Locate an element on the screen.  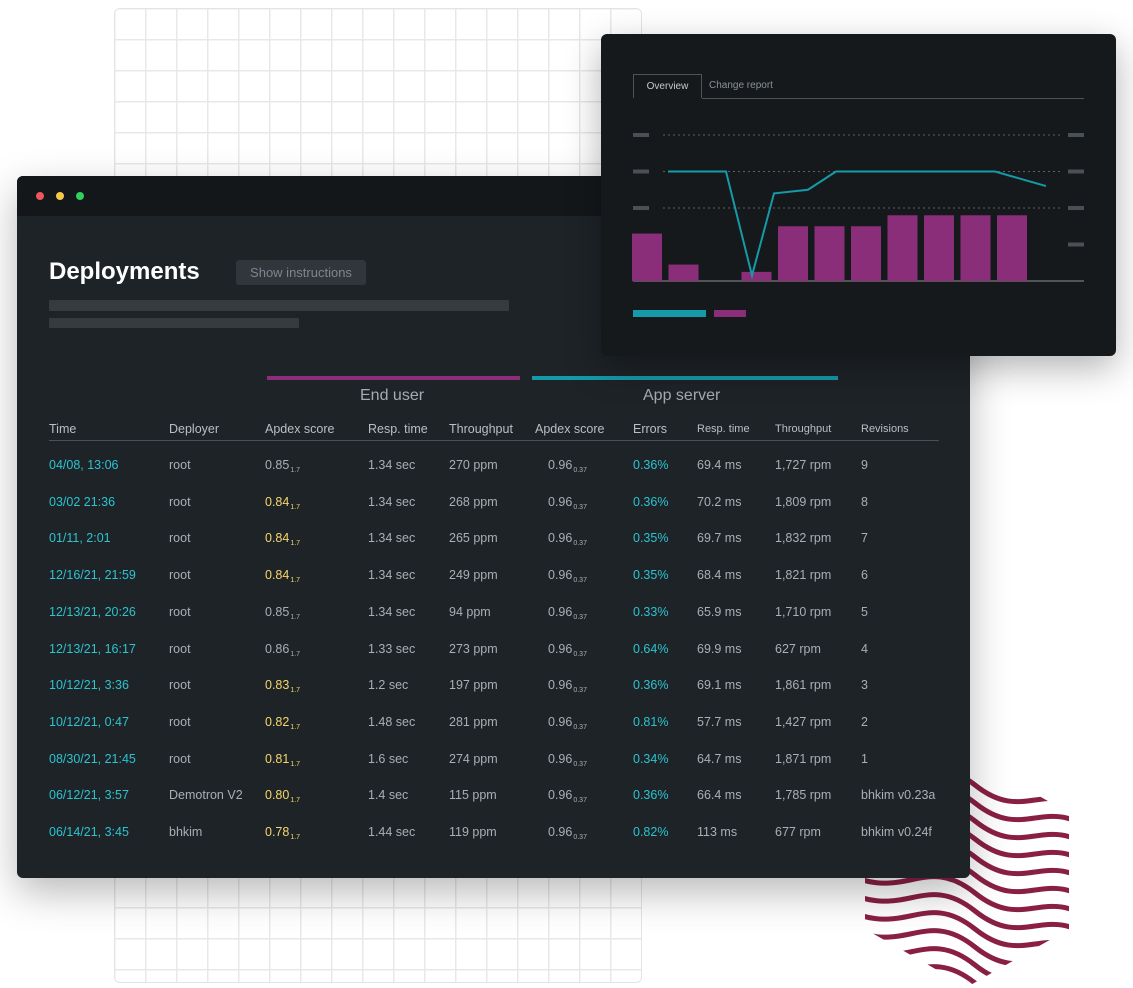
row-errors: 0.35% is located at coordinates (650, 538).